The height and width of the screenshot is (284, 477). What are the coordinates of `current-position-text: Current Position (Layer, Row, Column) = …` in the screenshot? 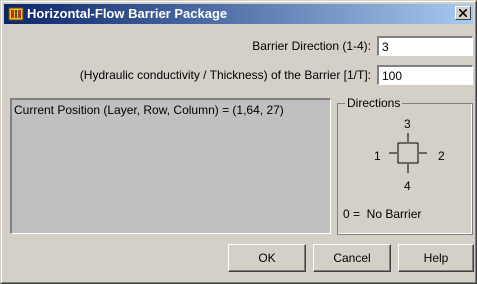 It's located at (149, 110).